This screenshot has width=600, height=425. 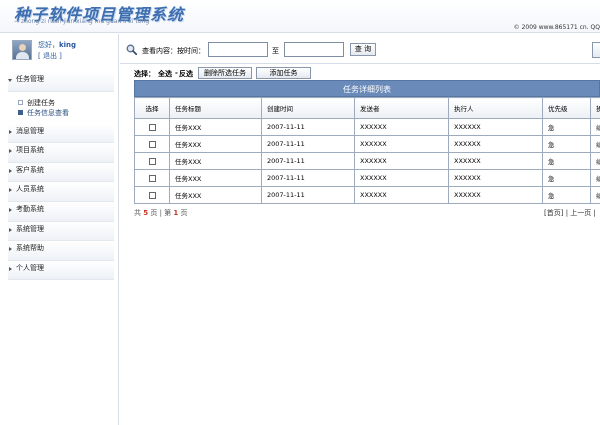 I want to click on invert-selection-link: 反选, so click(x=186, y=74).